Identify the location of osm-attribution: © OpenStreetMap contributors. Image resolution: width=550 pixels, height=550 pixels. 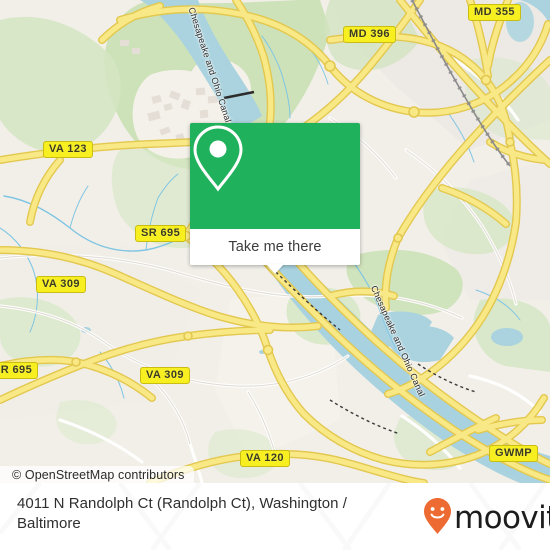
(97, 474).